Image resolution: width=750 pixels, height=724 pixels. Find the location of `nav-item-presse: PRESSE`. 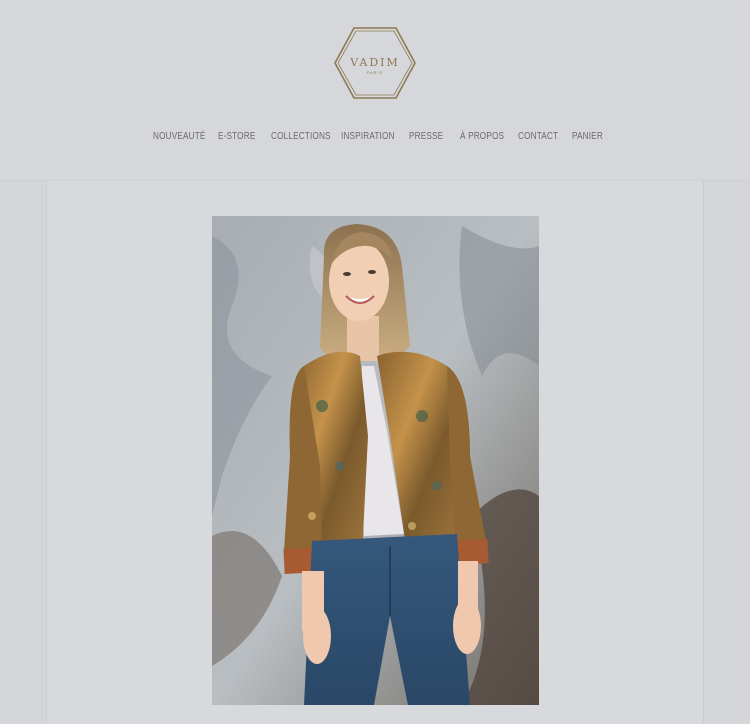

nav-item-presse: PRESSE is located at coordinates (426, 136).